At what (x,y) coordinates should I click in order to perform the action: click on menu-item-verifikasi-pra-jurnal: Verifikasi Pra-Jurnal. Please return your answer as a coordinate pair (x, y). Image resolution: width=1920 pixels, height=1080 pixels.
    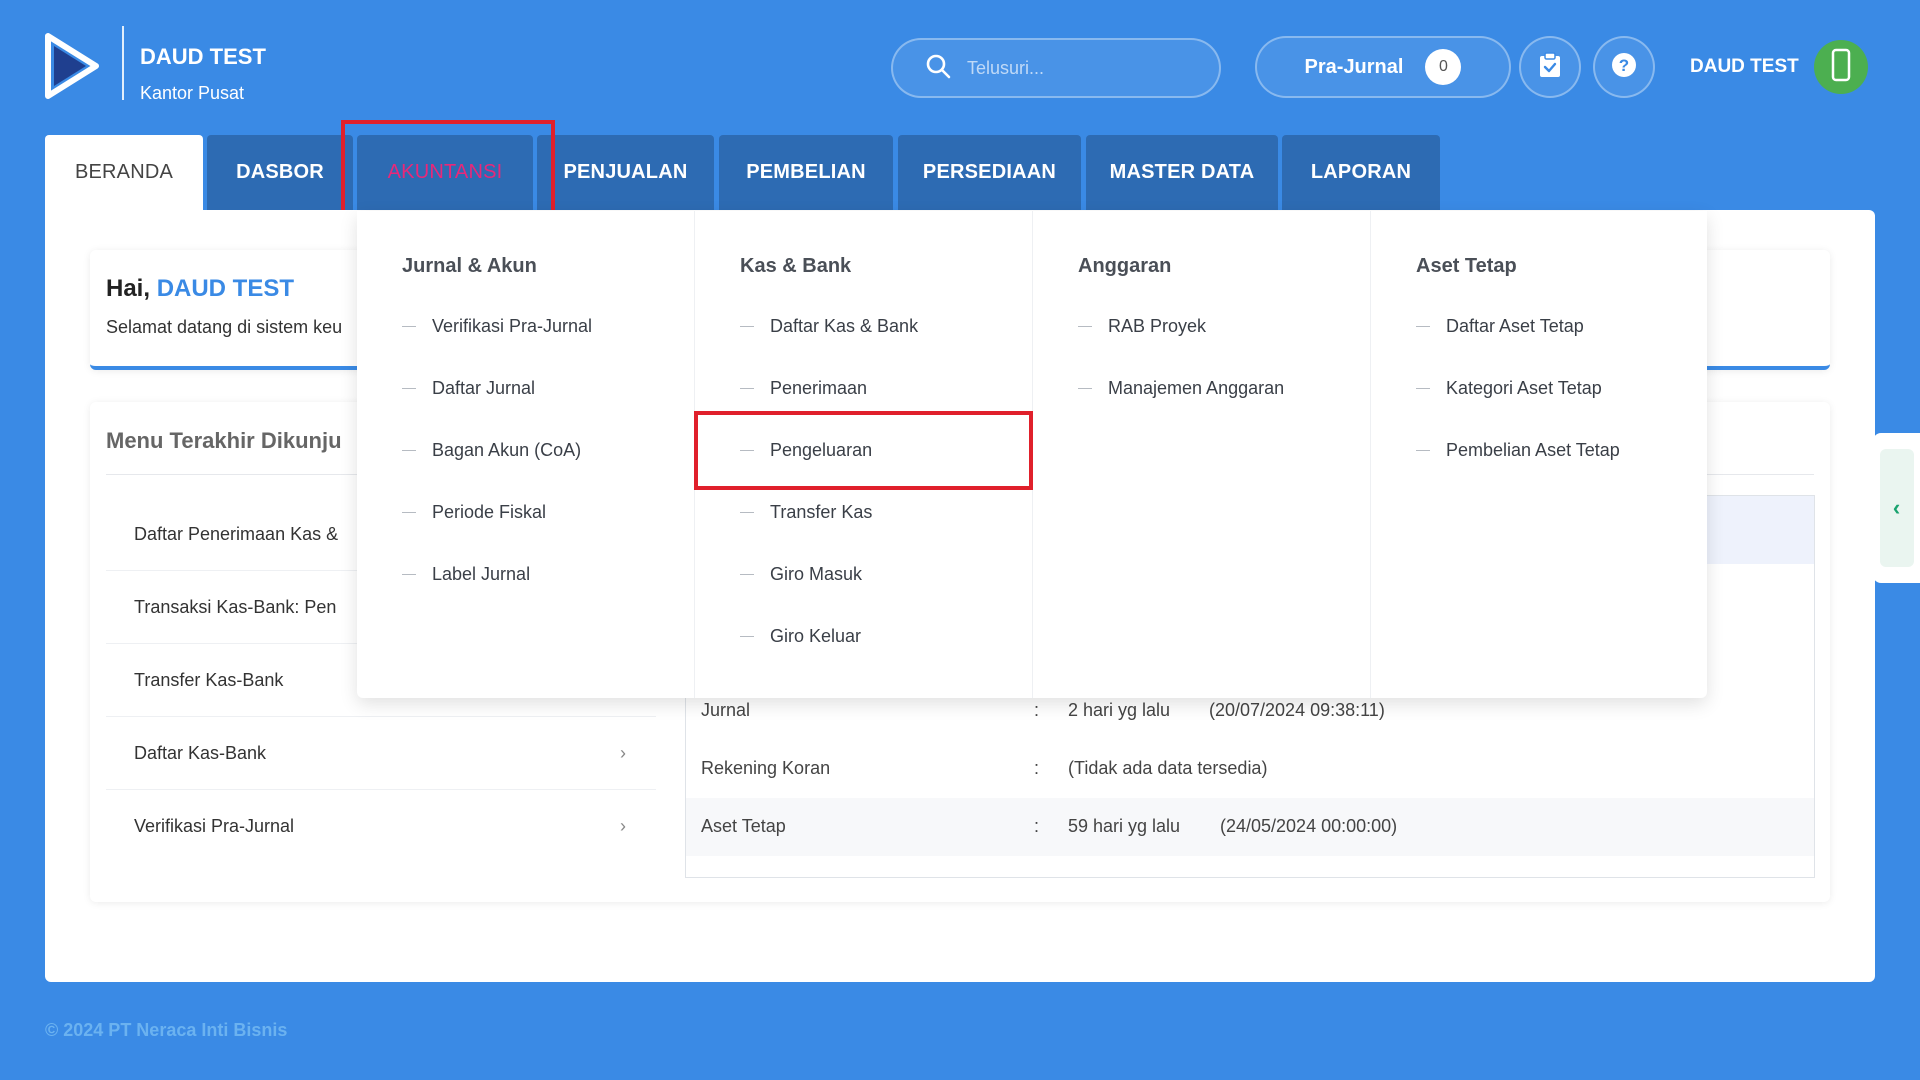
    Looking at the image, I should click on (497, 326).